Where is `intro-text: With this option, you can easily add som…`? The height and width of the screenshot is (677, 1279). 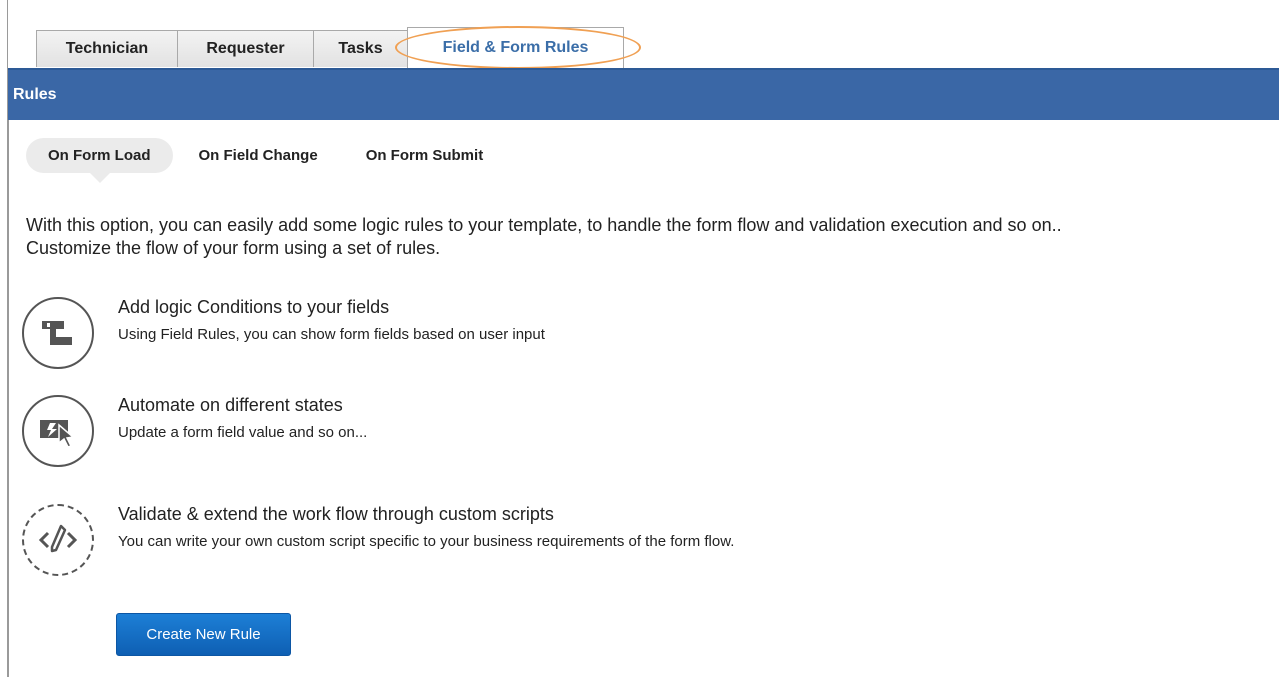 intro-text: With this option, you can easily add som… is located at coordinates (646, 237).